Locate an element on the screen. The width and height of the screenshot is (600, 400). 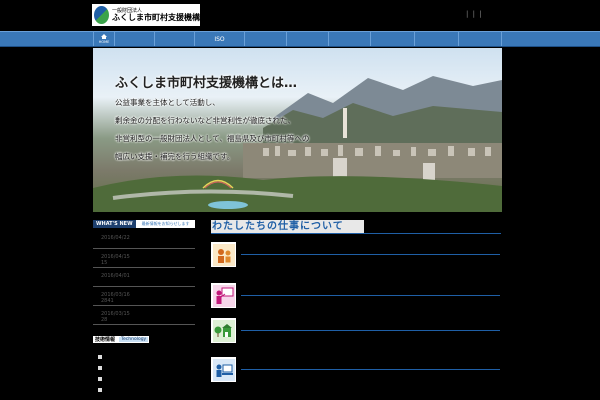
tech-title: 技術情報 is located at coordinates (105, 340).